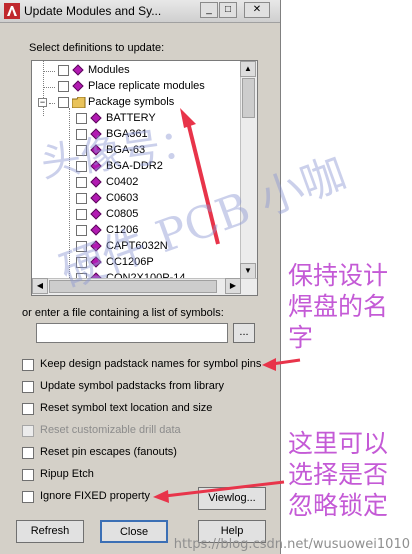 Image resolution: width=412 pixels, height=554 pixels. Describe the element at coordinates (291, 544) in the screenshot. I see `watermark-url: https://blog.csdn.net/wusuowei1010` at that location.